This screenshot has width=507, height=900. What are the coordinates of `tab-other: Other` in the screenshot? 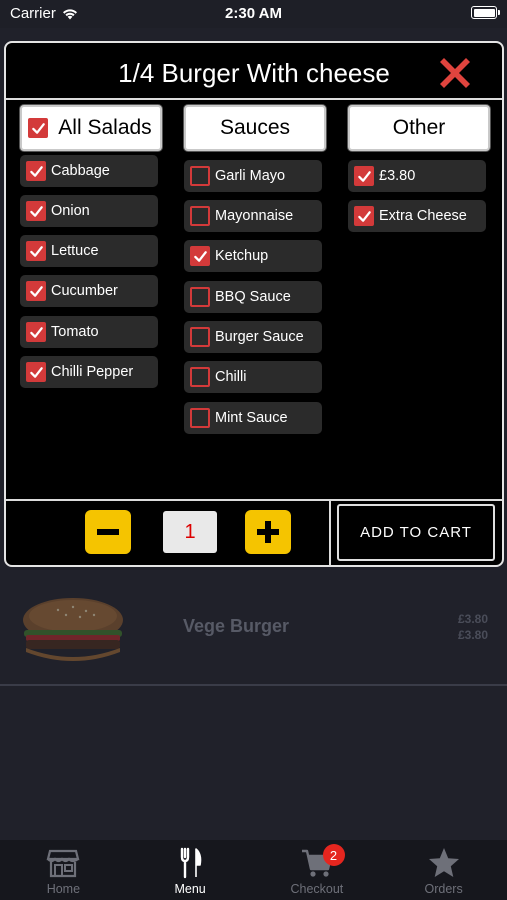 It's located at (419, 128).